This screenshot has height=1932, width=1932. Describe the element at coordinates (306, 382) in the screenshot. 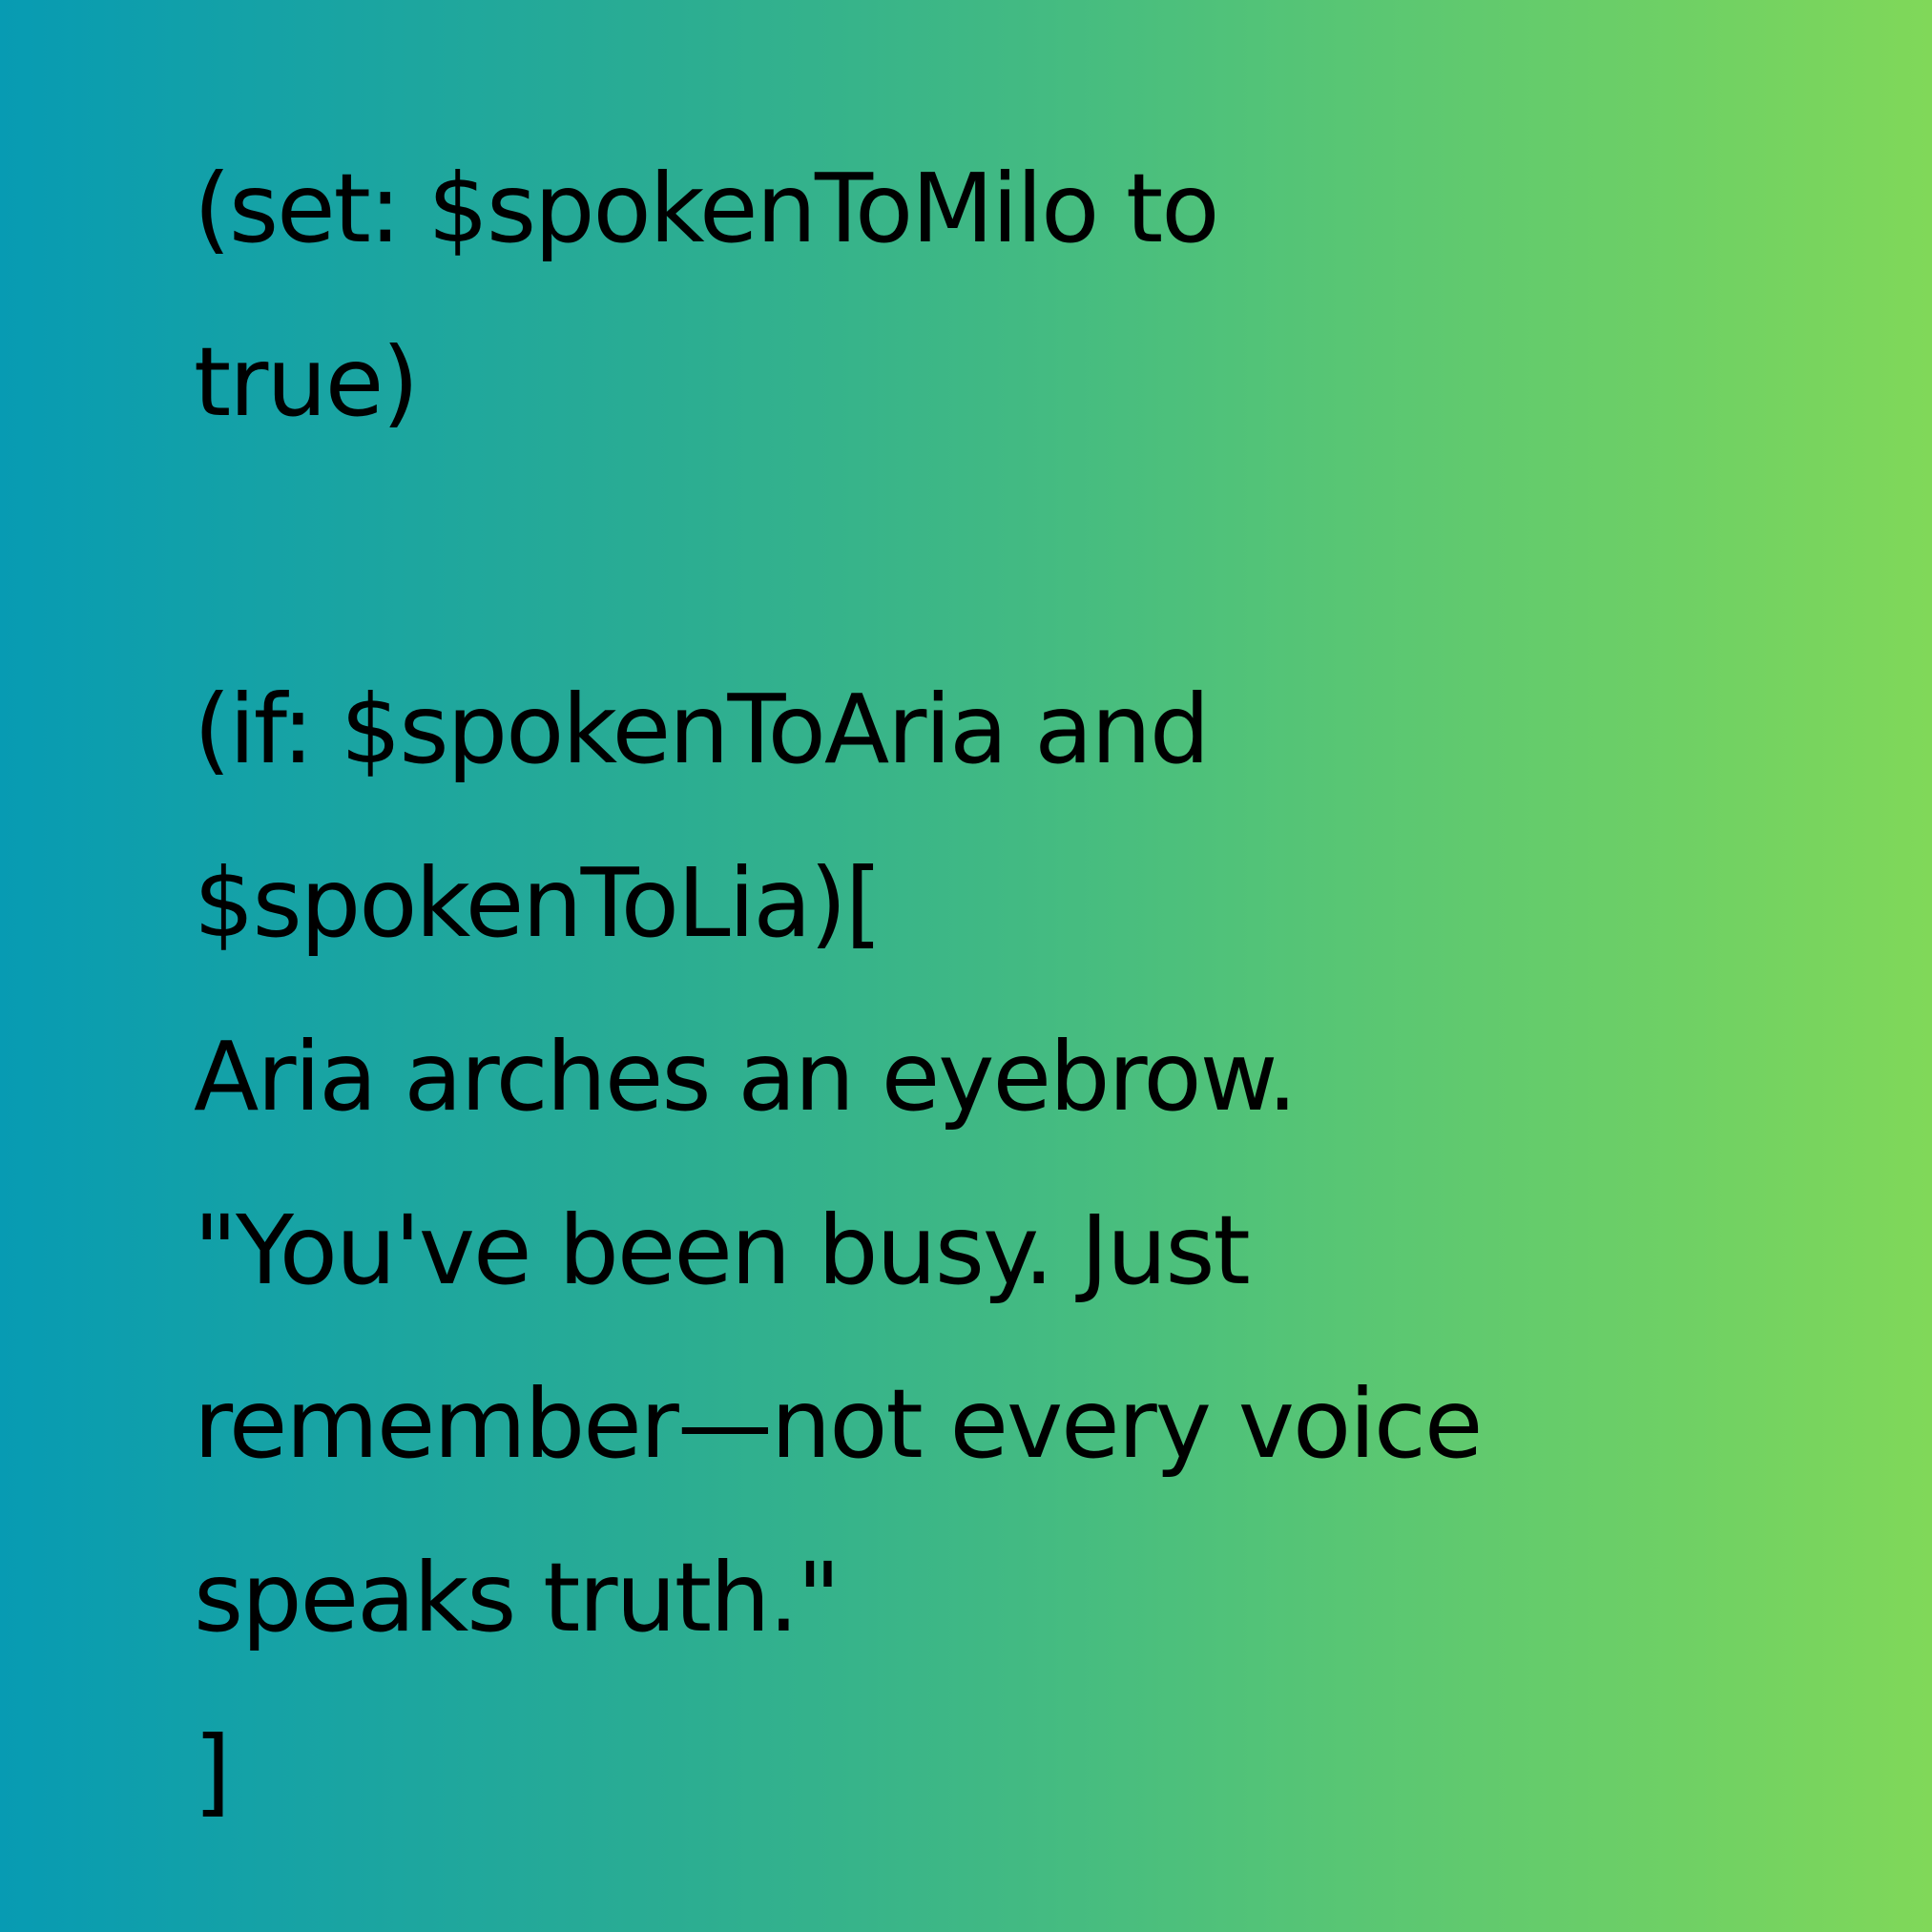

I see `set-macro-line-2: true)` at that location.